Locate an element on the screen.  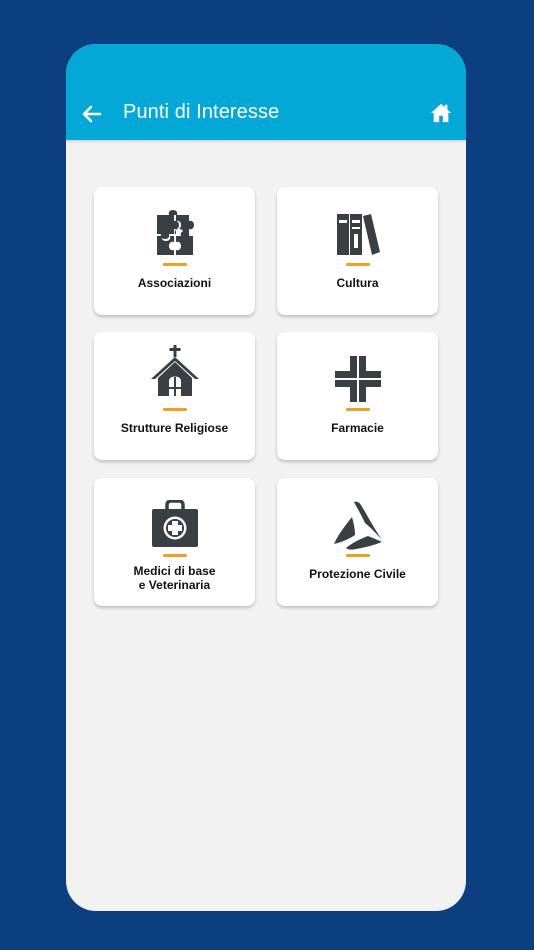
category-label: Cultura is located at coordinates (357, 283).